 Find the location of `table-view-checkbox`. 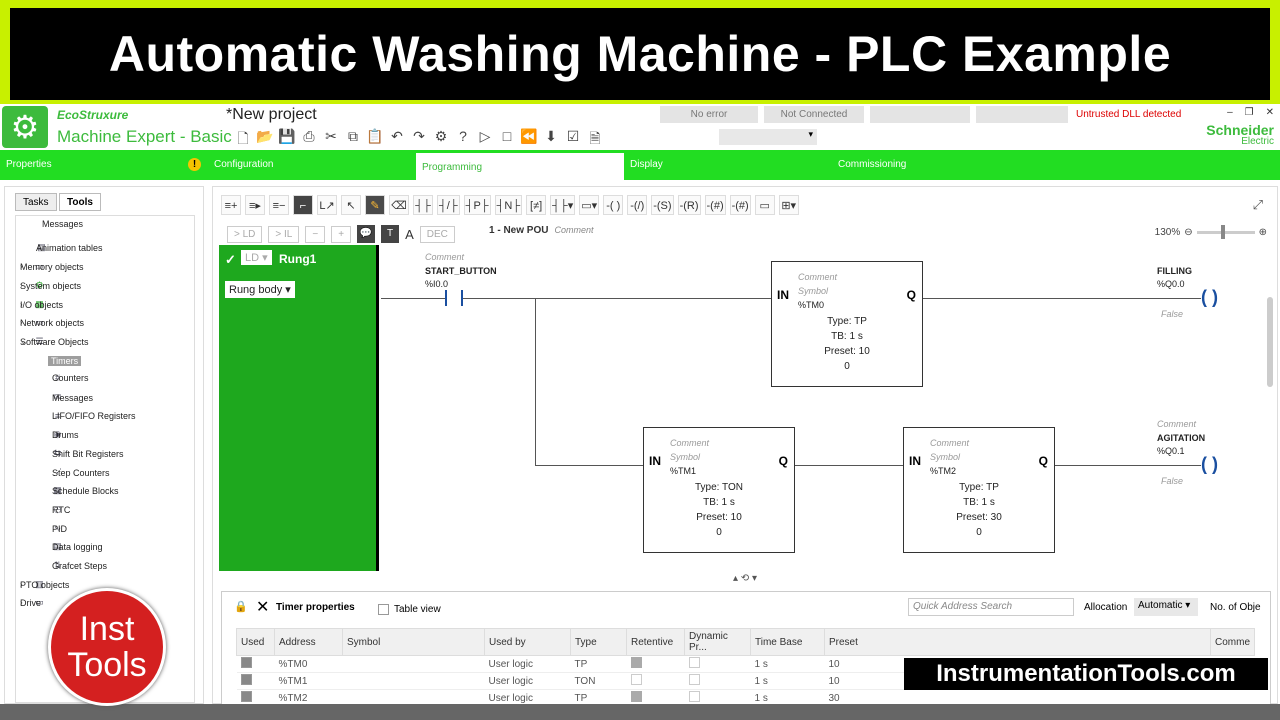

table-view-checkbox is located at coordinates (383, 609).